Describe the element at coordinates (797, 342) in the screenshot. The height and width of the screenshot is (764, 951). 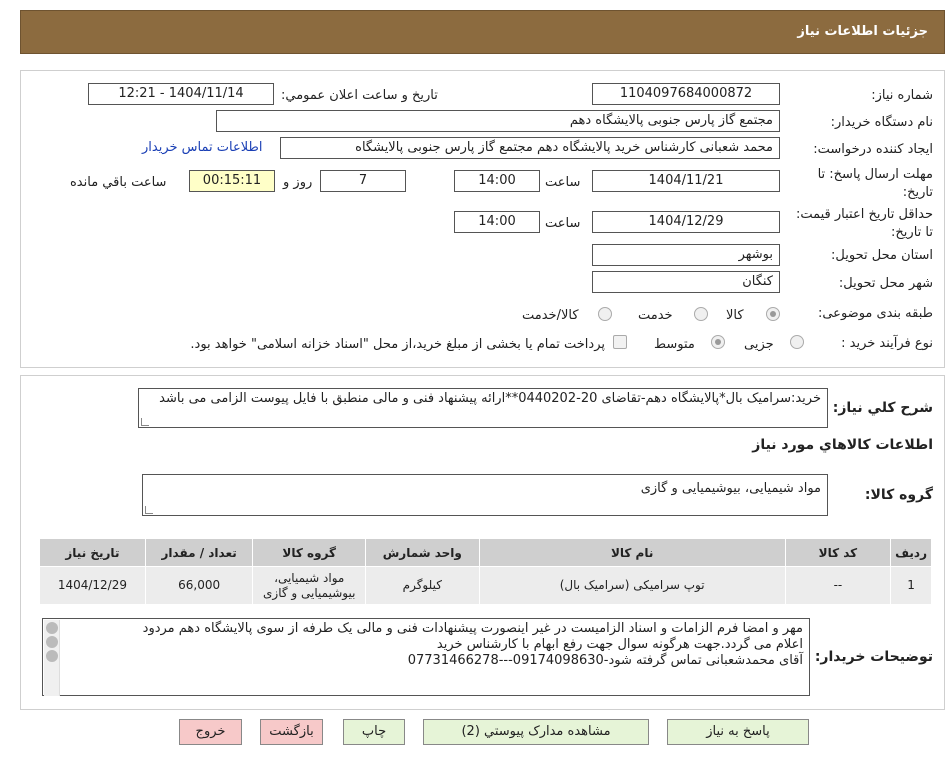
I see `process-radio-minor` at that location.